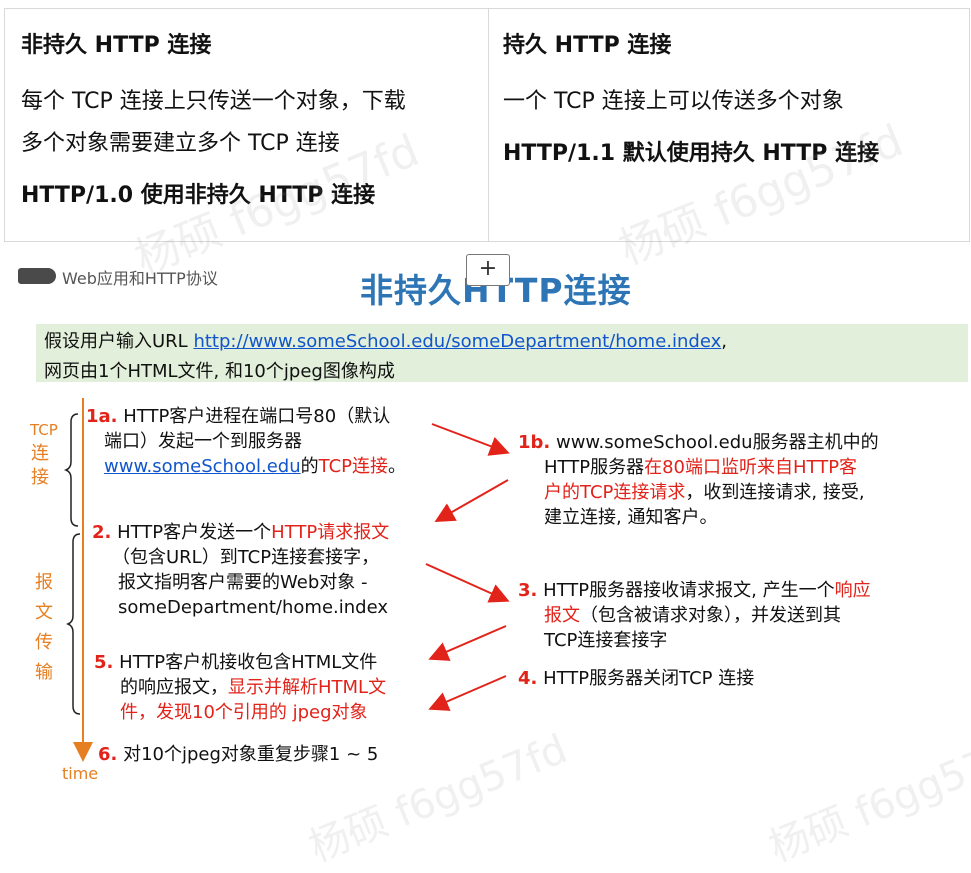 This screenshot has width=971, height=873. What do you see at coordinates (80, 773) in the screenshot?
I see `time-label: time` at bounding box center [80, 773].